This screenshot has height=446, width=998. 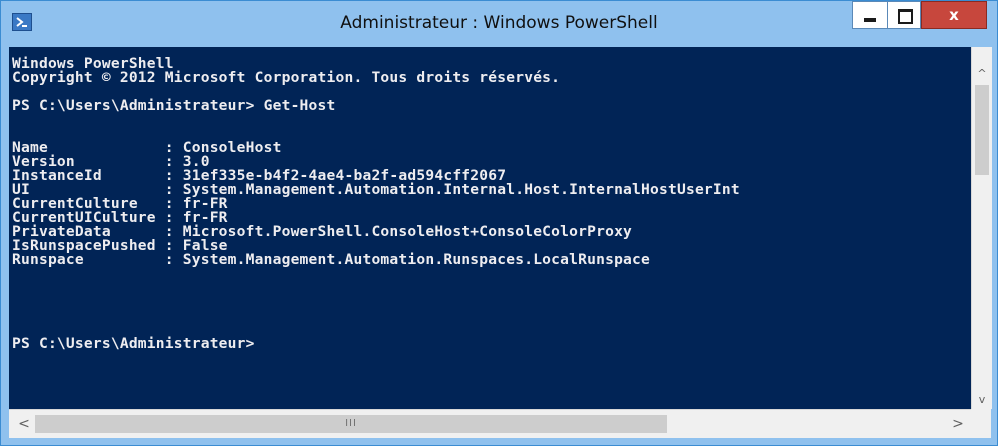 I want to click on console-line: PS C:\Users\Administrateur>, so click(x=133, y=343).